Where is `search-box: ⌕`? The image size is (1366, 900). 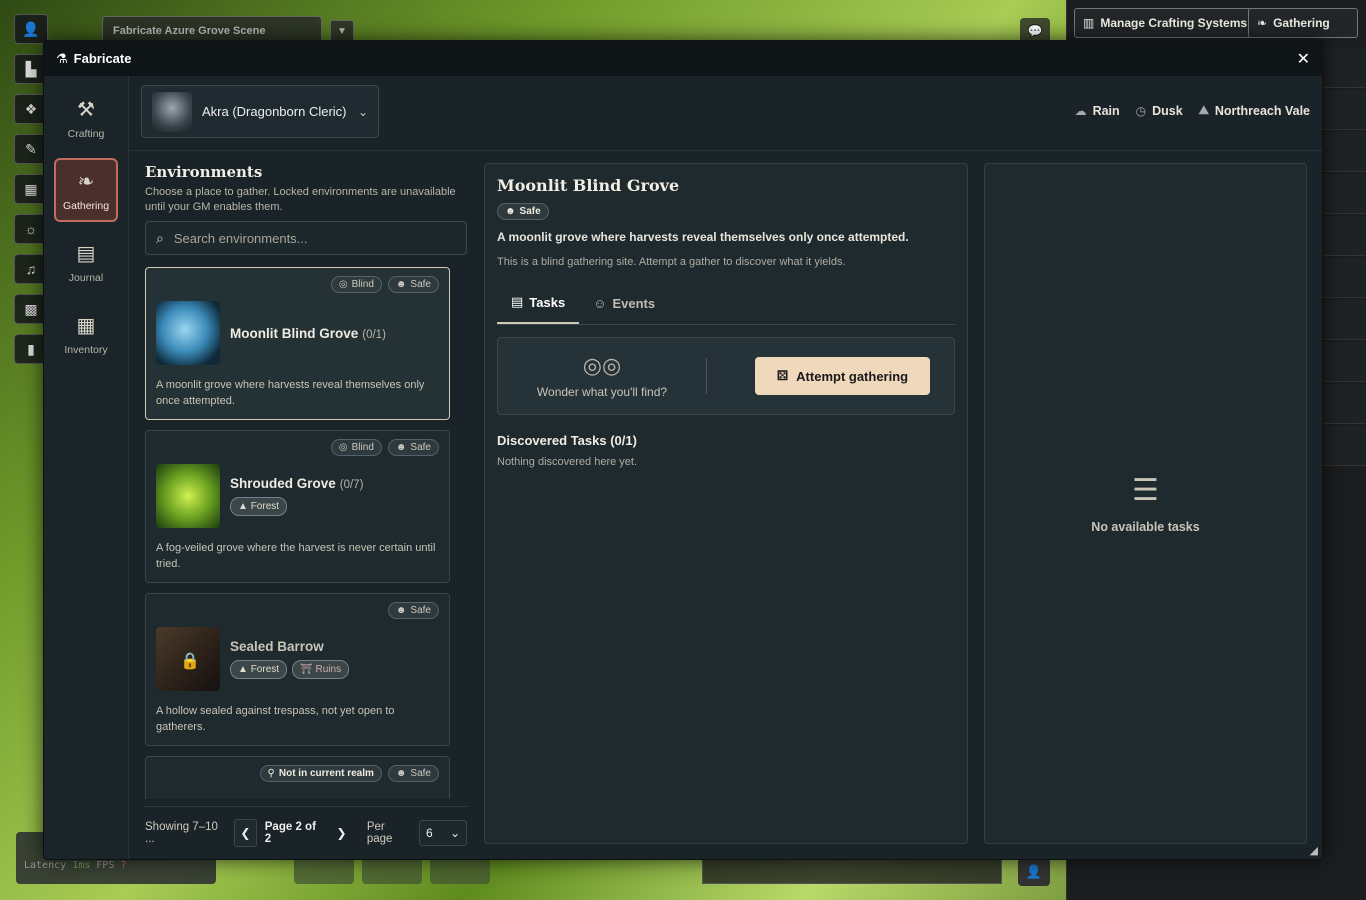 search-box: ⌕ is located at coordinates (306, 238).